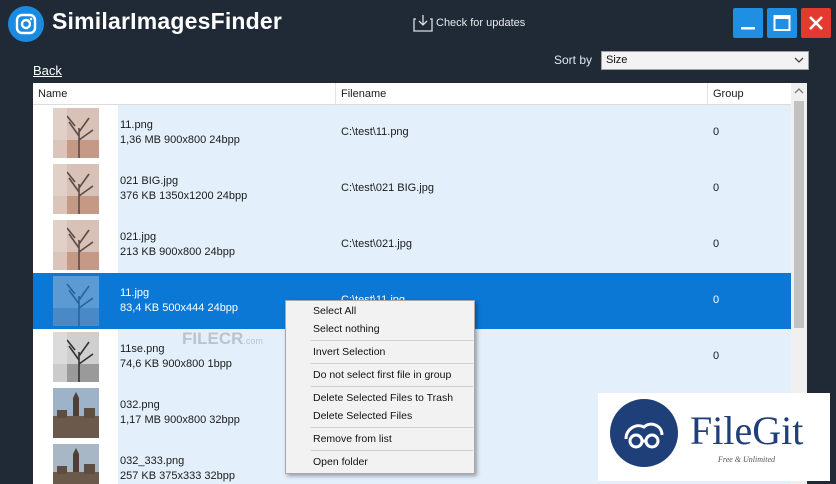  Describe the element at coordinates (180, 140) in the screenshot. I see `file-meta: 1,36 MB 900x800 24bpp` at that location.